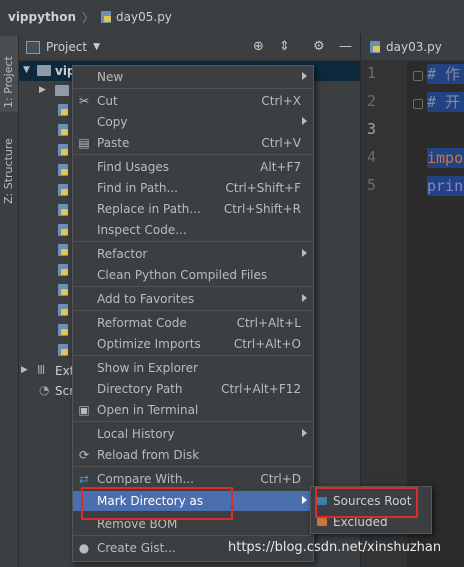 Image resolution: width=464 pixels, height=567 pixels. I want to click on menu-item-show-in-explorer: Show in Explorer, so click(193, 368).